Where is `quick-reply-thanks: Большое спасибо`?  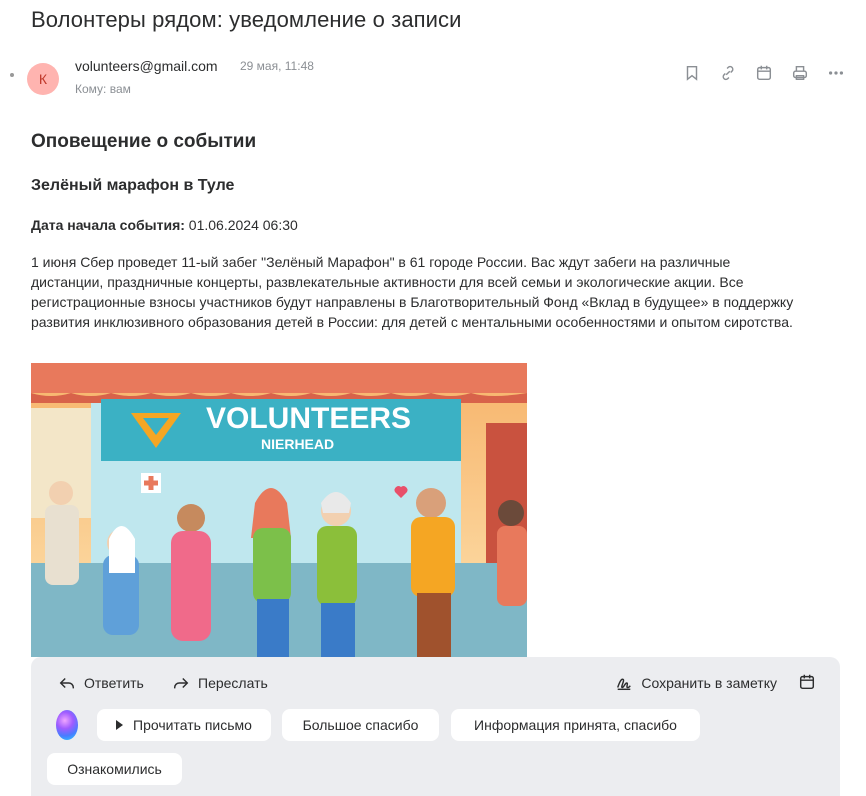 quick-reply-thanks: Большое спасибо is located at coordinates (360, 725).